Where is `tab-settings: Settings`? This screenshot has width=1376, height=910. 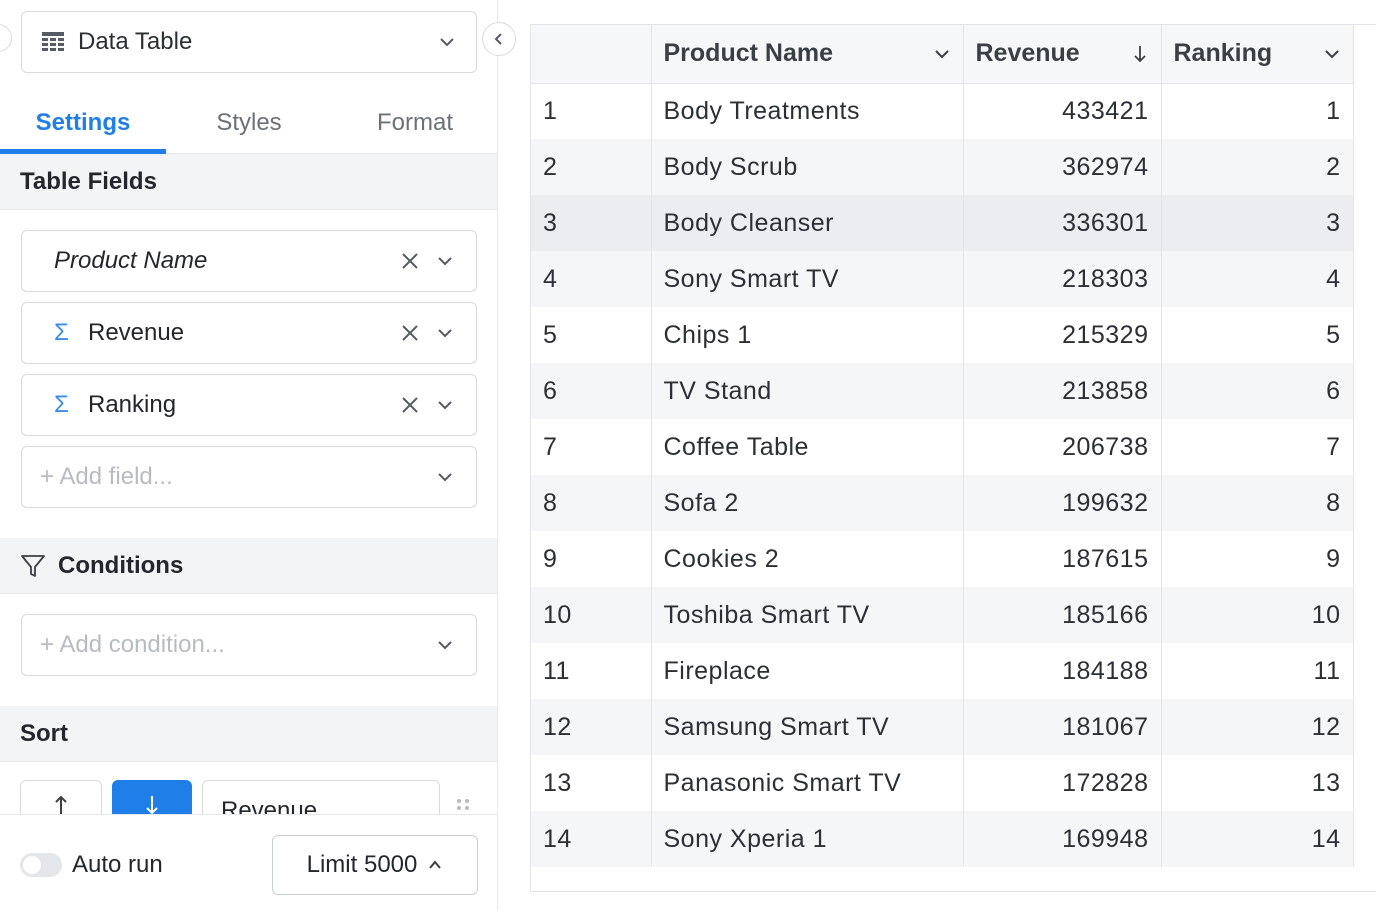 tab-settings: Settings is located at coordinates (83, 123).